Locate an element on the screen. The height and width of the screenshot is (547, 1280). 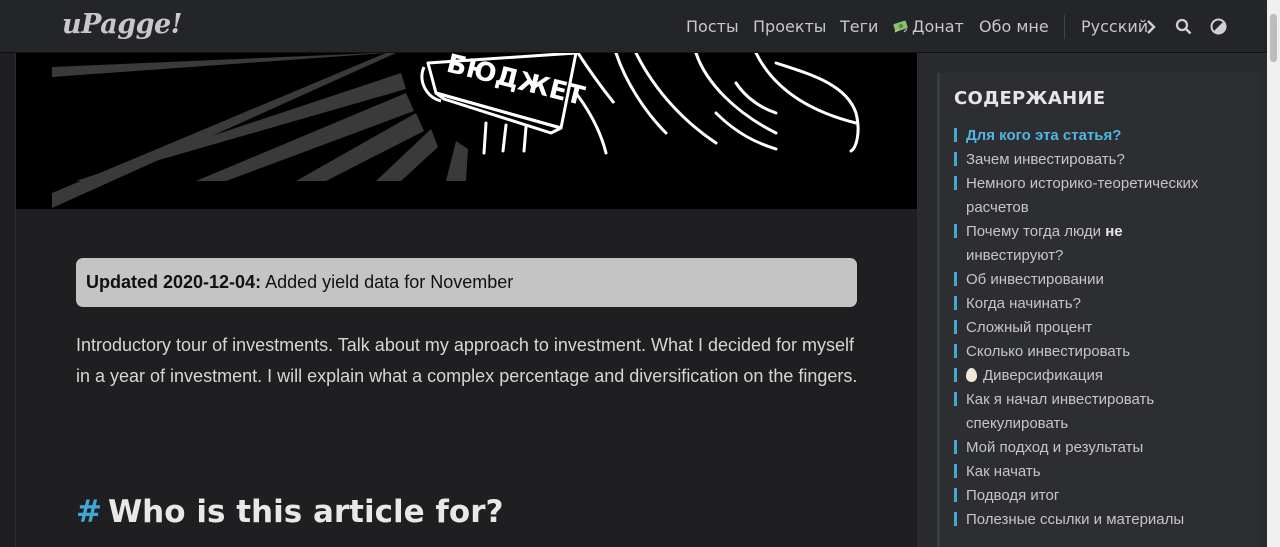
toc-item-label-cont: инвестируют? is located at coordinates (1015, 255).